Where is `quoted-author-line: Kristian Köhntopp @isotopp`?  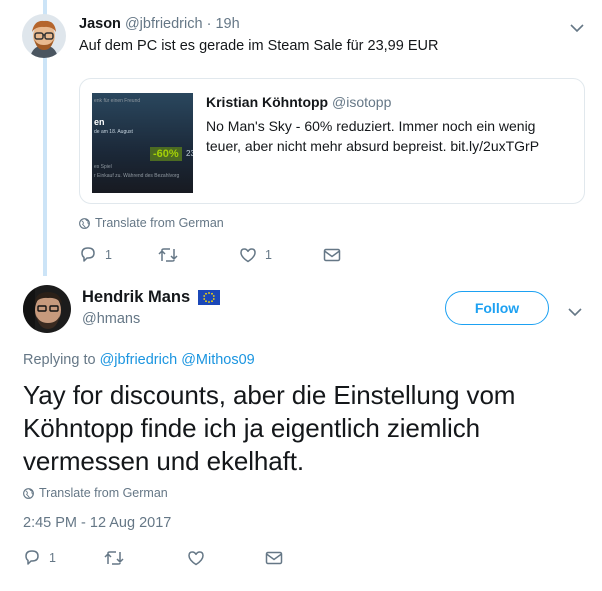
quoted-author-line: Kristian Köhntopp @isotopp is located at coordinates (298, 102).